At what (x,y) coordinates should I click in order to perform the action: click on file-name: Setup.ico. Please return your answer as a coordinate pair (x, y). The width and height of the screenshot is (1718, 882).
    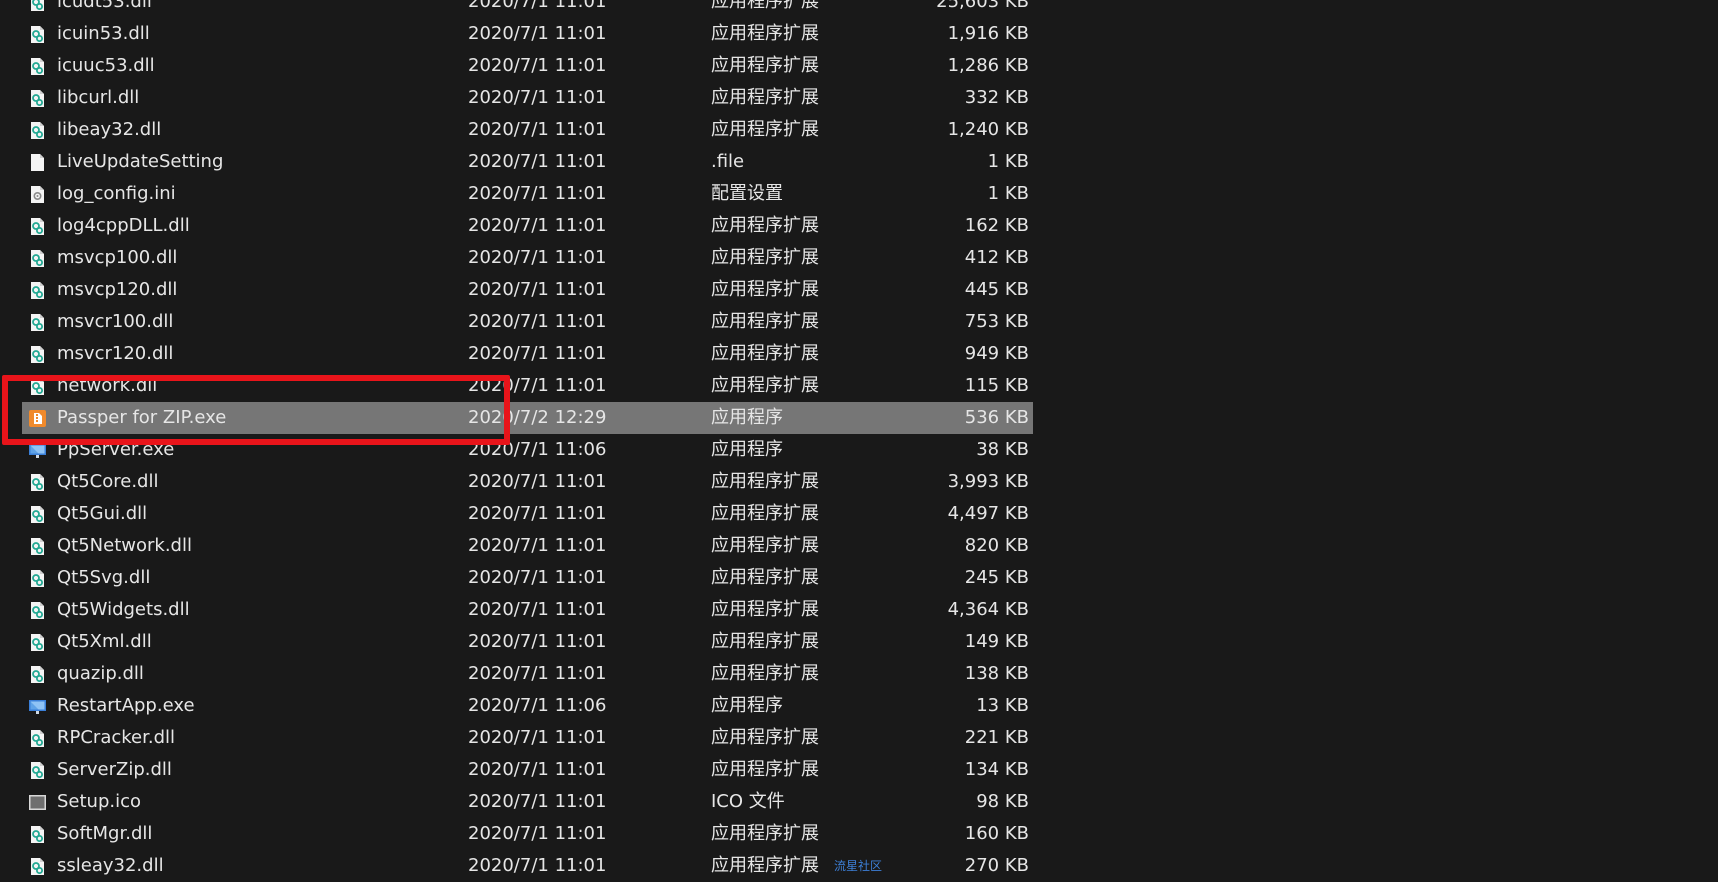
    Looking at the image, I should click on (99, 801).